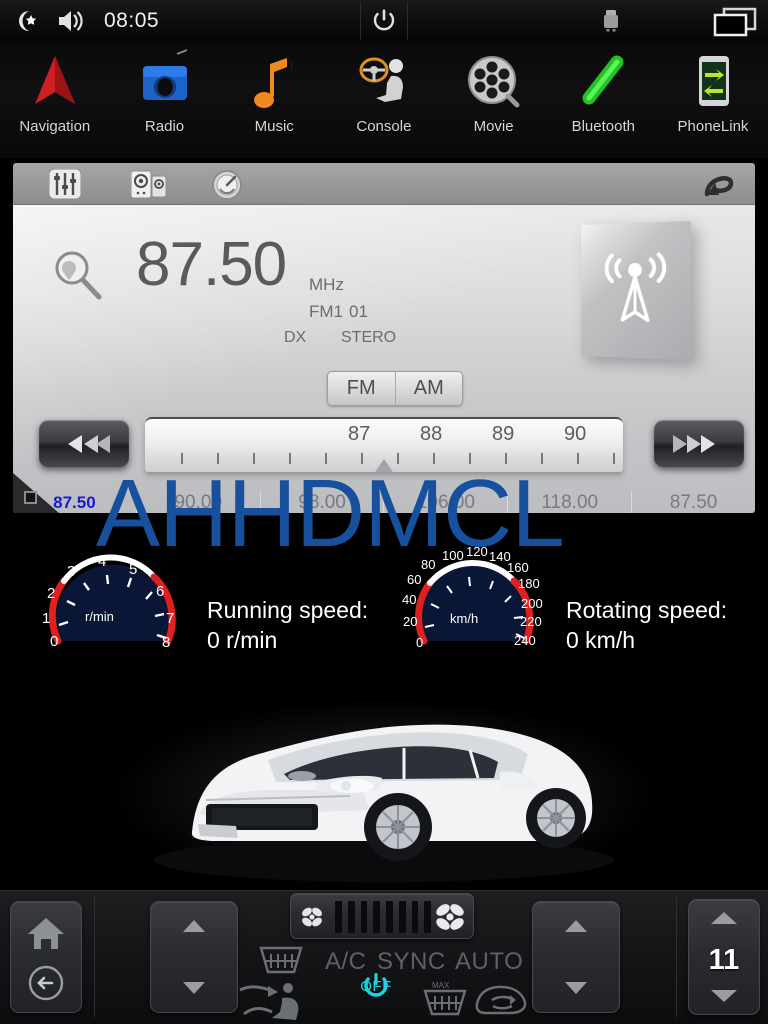 This screenshot has height=1024, width=768. I want to click on app-music: Music, so click(274, 100).